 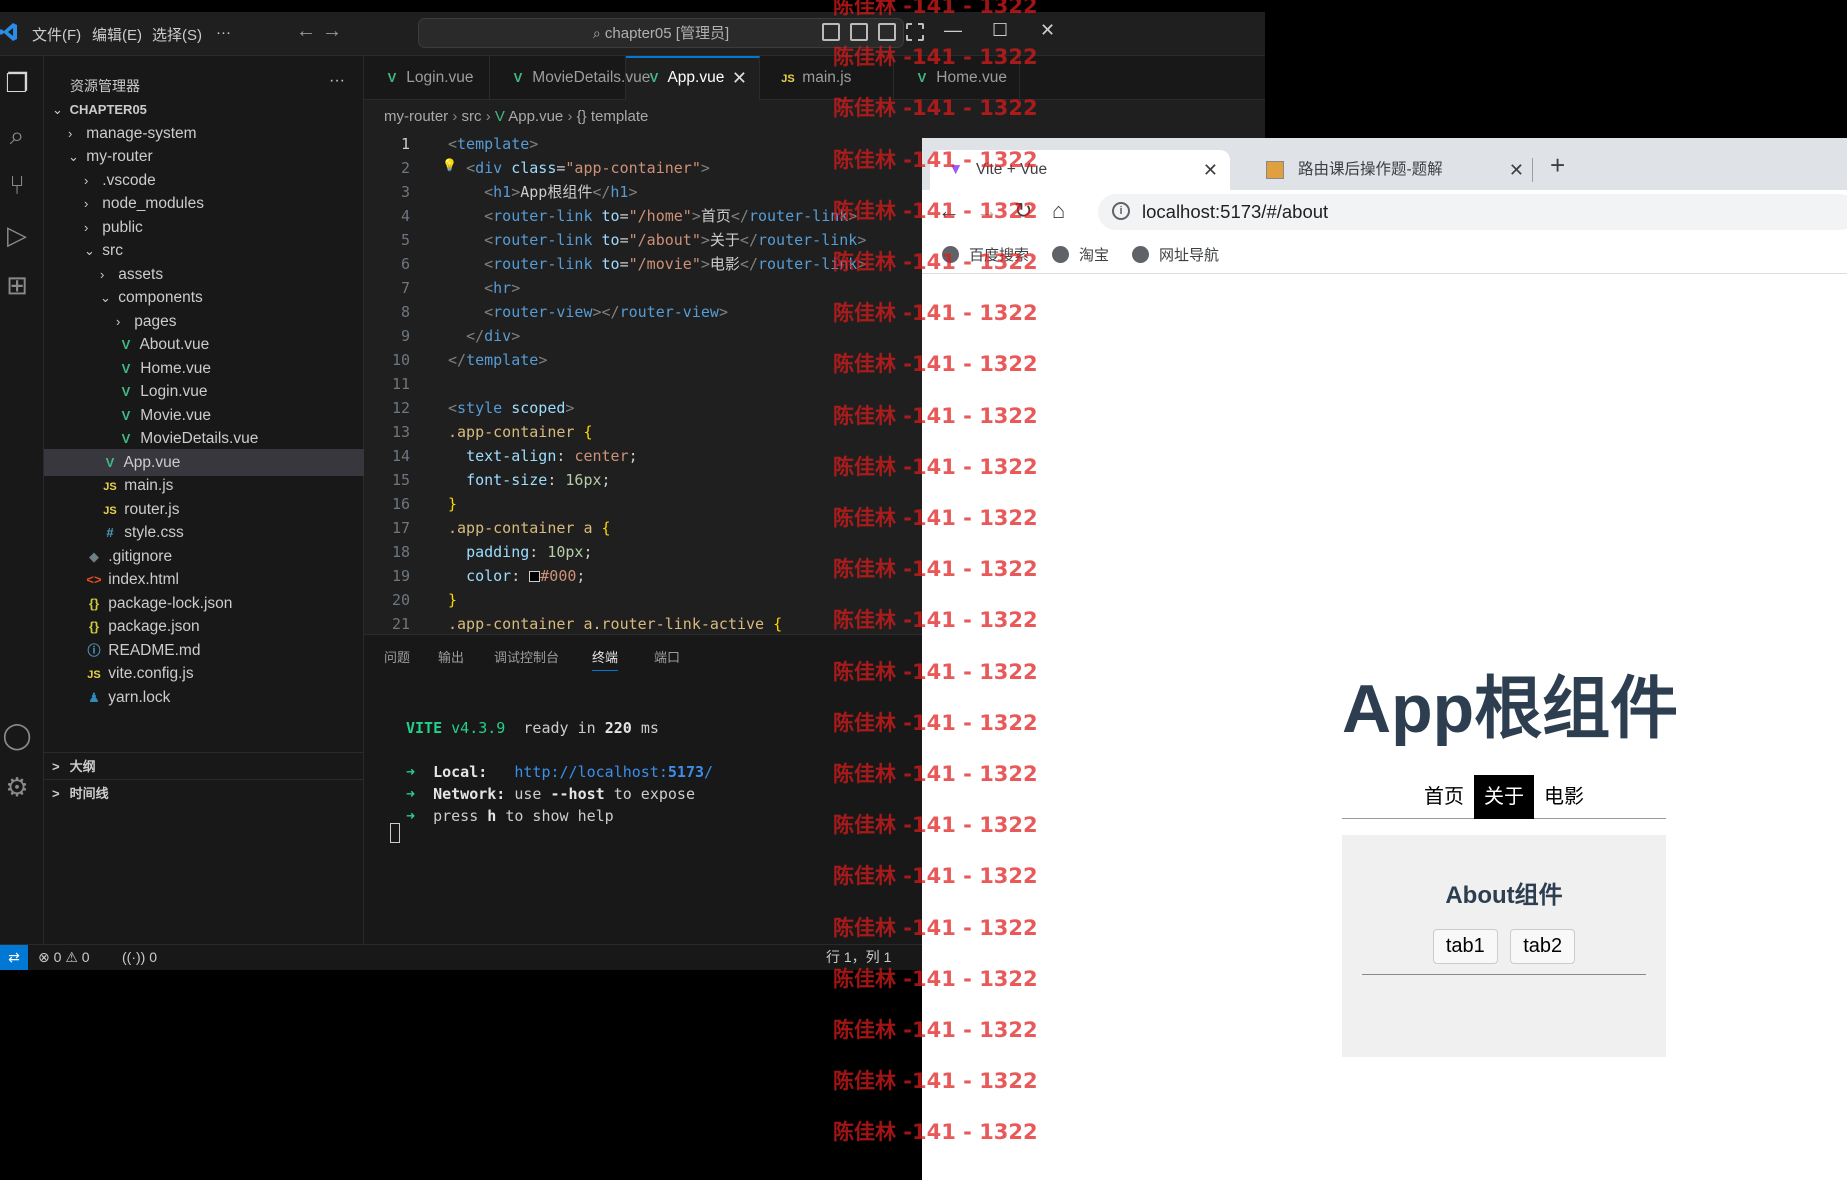 What do you see at coordinates (139, 957) in the screenshot?
I see `ports-status: ((·)) 0` at bounding box center [139, 957].